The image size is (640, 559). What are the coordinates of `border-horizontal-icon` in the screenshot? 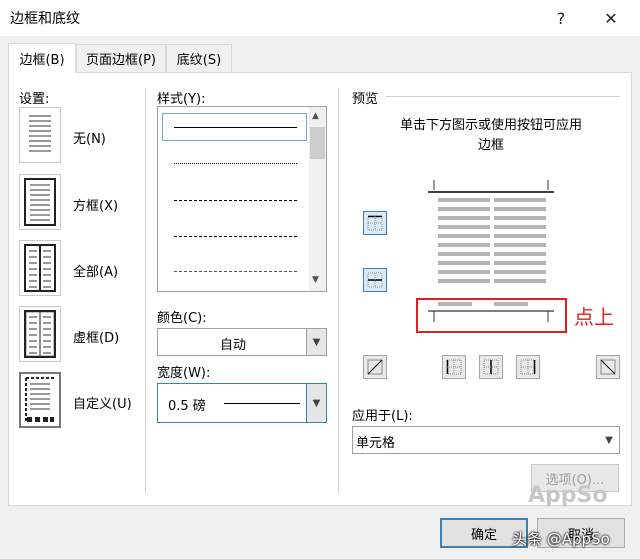 It's located at (375, 280).